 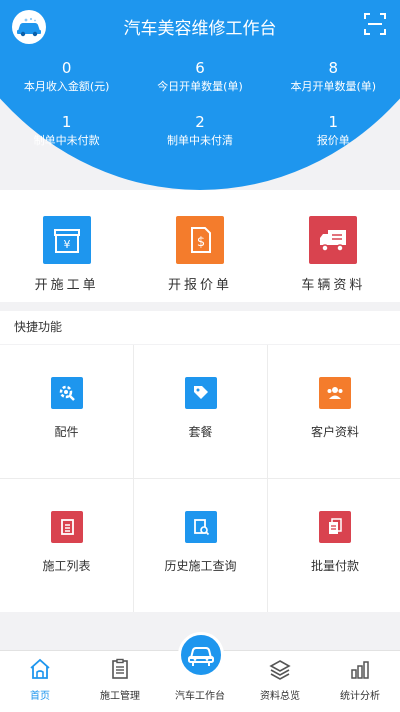 I want to click on stat-today-orders: 6 今日开单数量(单), so click(x=199, y=85).